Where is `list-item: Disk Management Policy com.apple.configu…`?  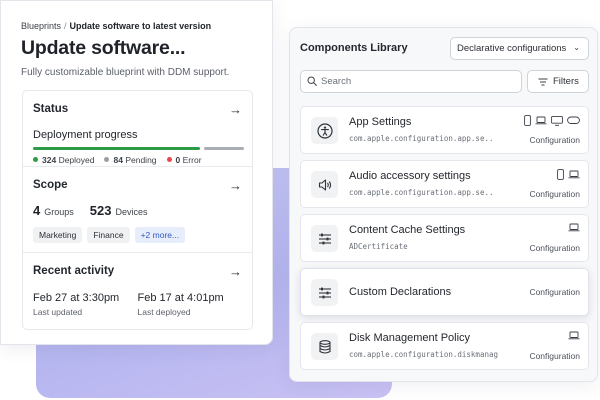
list-item: Disk Management Policy com.apple.configu… is located at coordinates (444, 346).